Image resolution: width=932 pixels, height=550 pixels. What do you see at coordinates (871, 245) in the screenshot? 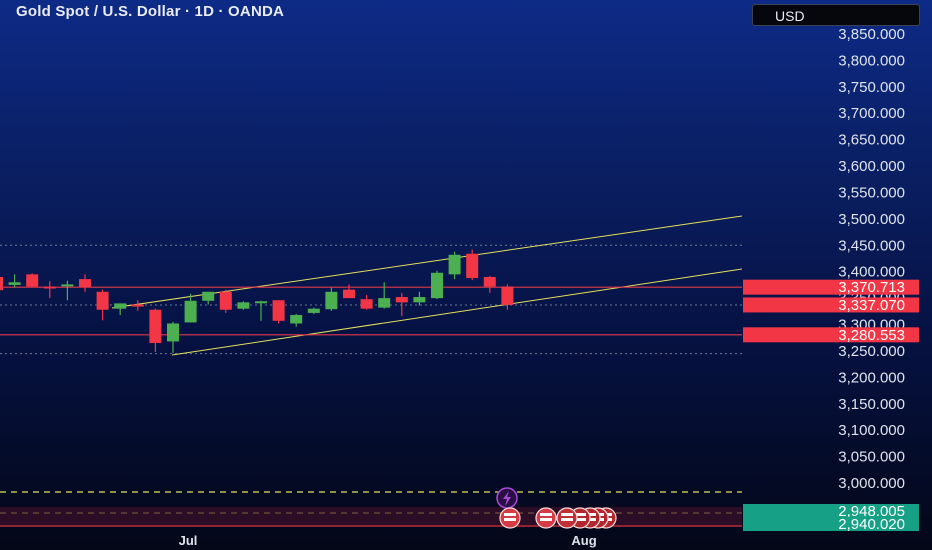
I see `y-axis-tick-label: 3,450.000` at bounding box center [871, 245].